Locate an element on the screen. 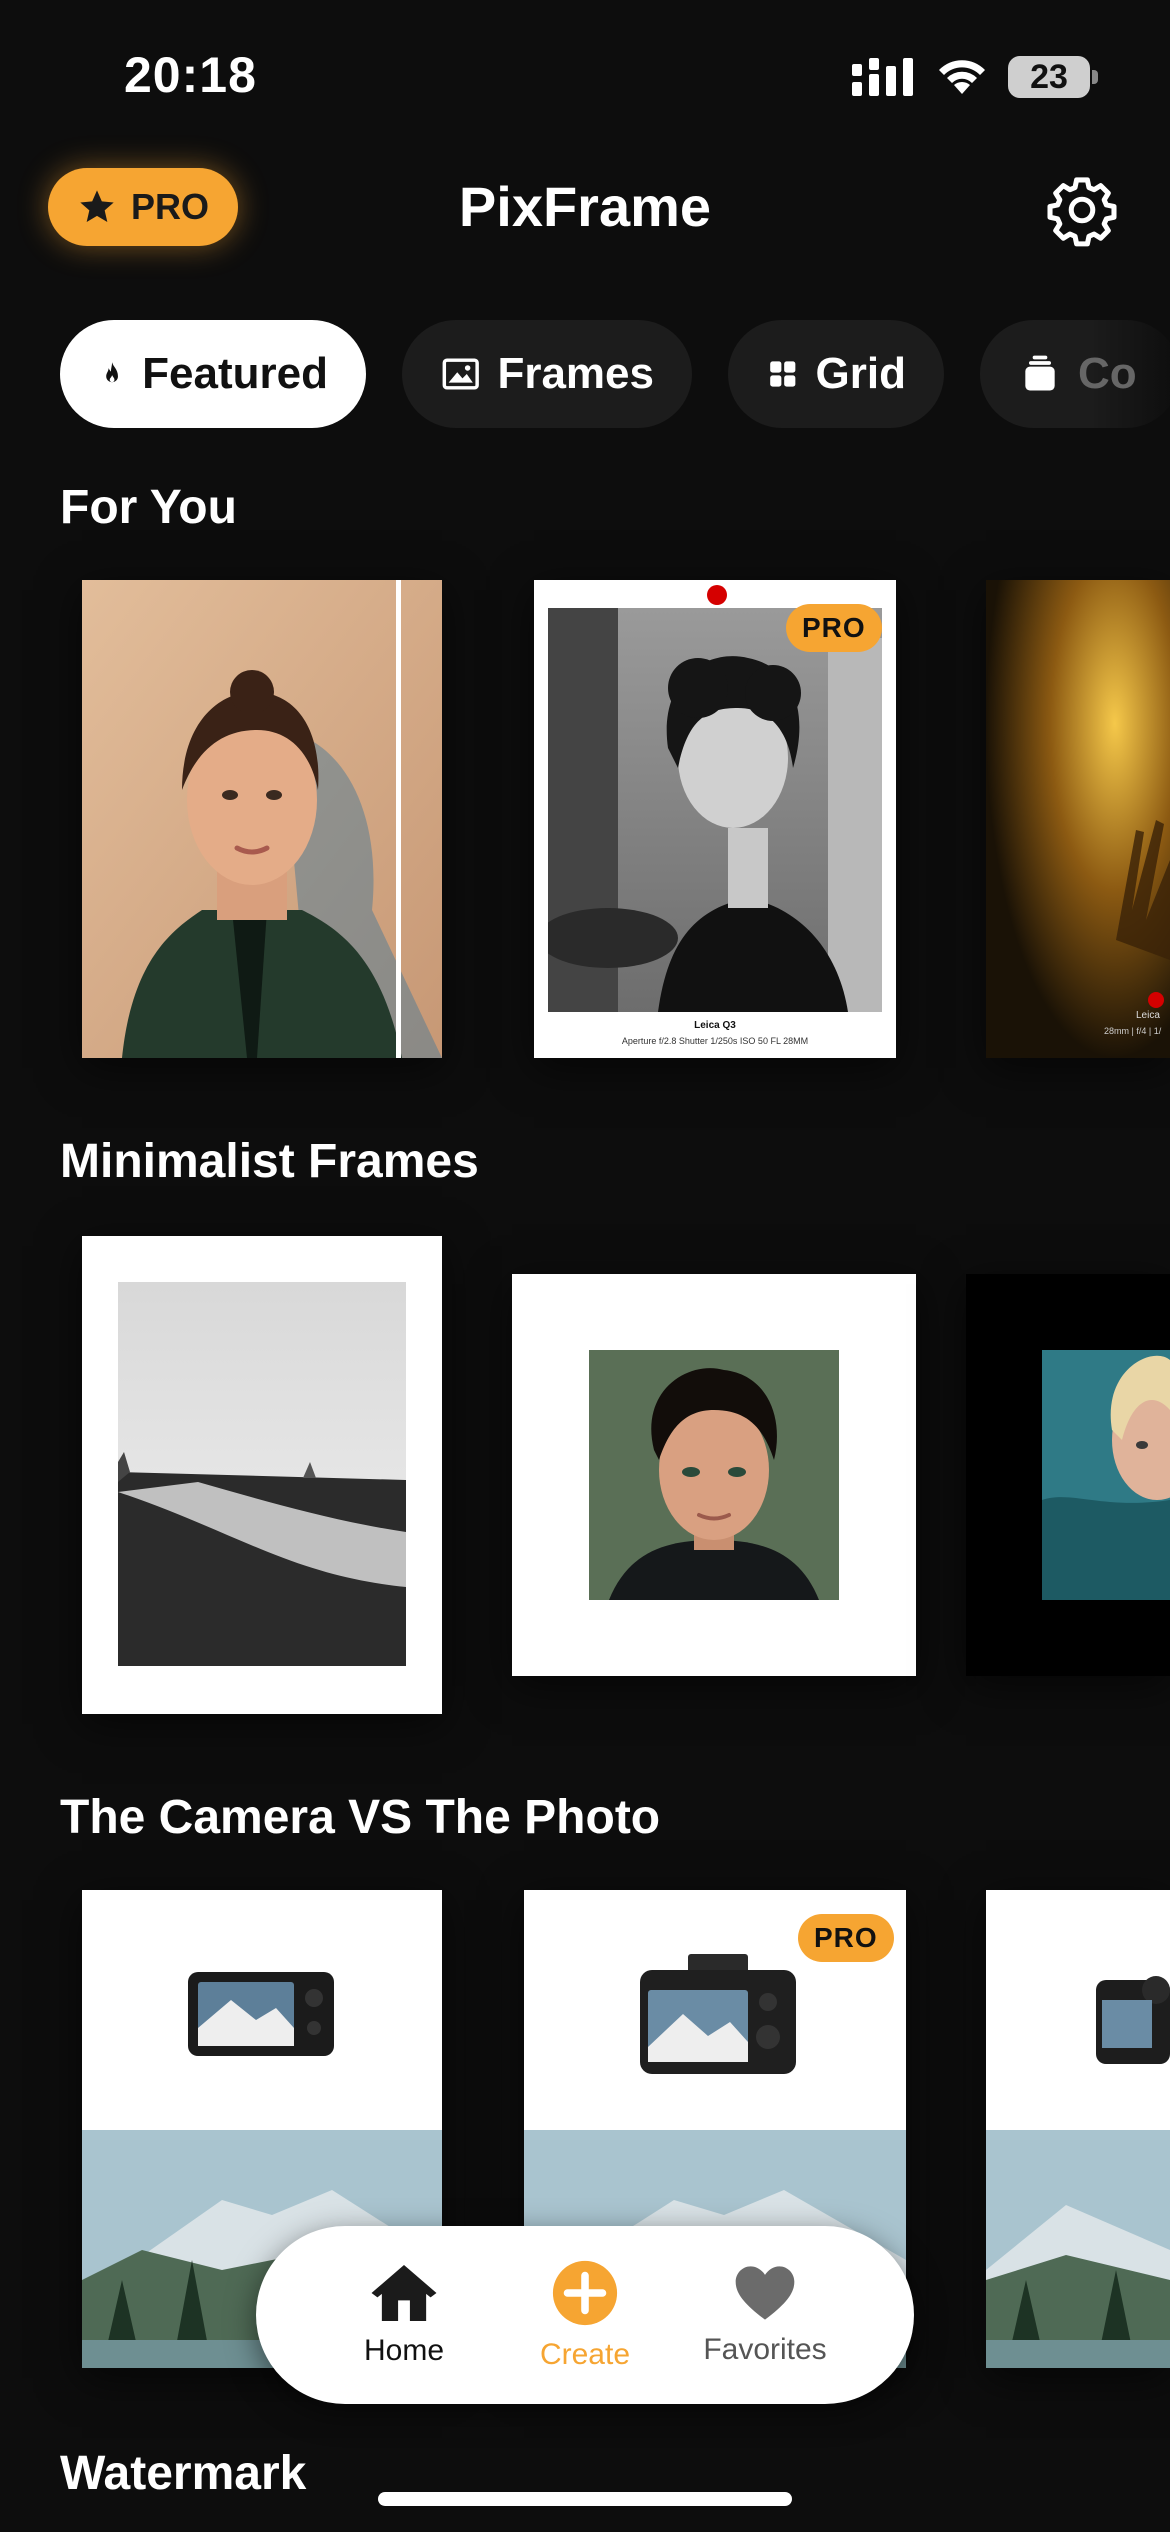  section-title-minimalist: Minimalist Frames is located at coordinates (269, 1161).